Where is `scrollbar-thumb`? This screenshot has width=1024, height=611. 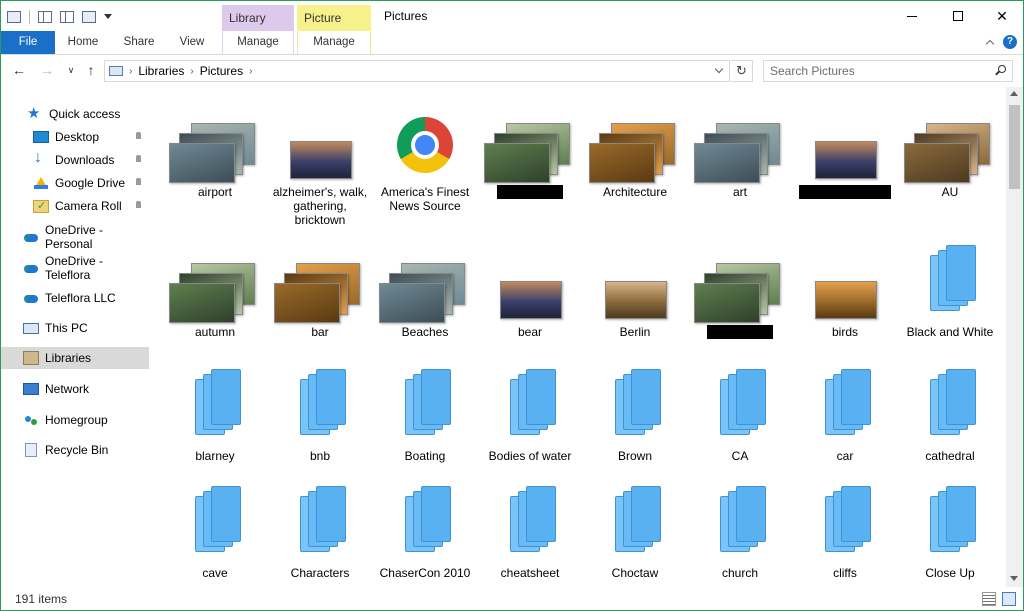
scrollbar-thumb is located at coordinates (1014, 147).